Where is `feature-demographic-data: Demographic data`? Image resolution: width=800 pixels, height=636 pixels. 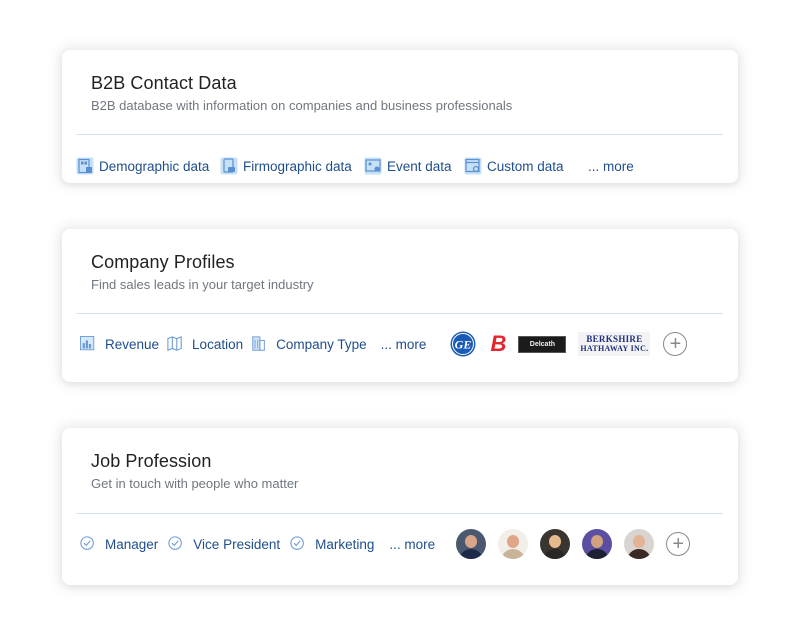 feature-demographic-data: Demographic data is located at coordinates (148, 166).